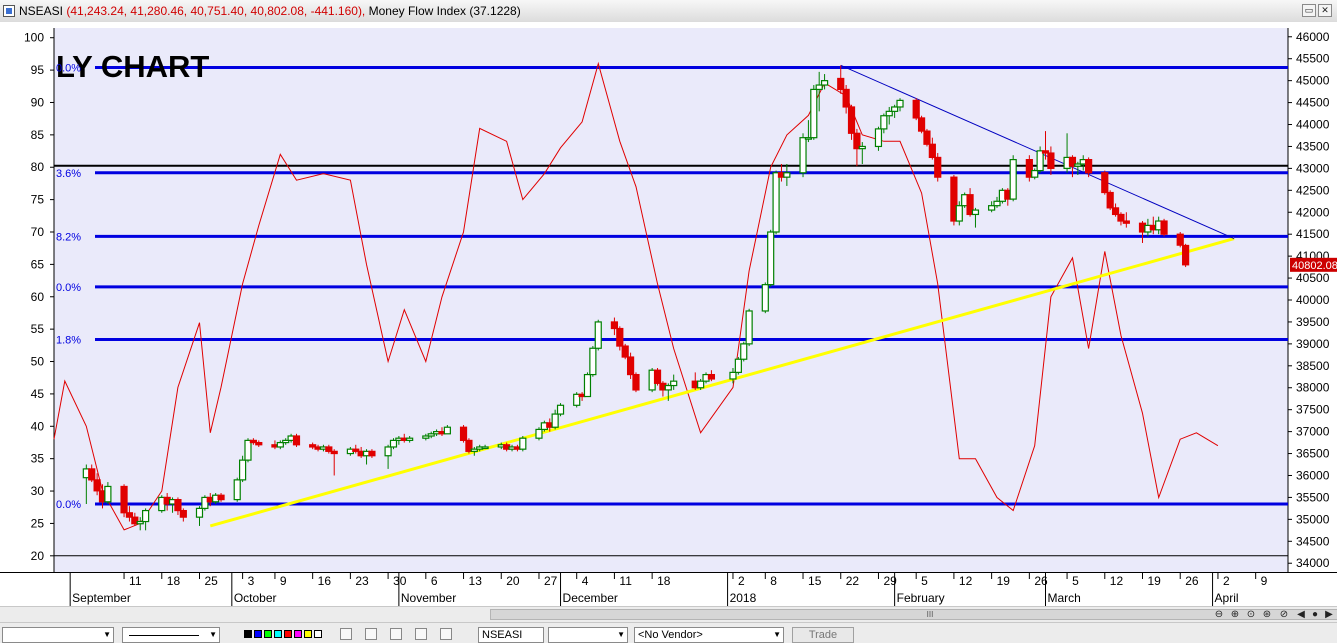 The height and width of the screenshot is (643, 1337). Describe the element at coordinates (1301, 615) in the screenshot. I see `scroll-left-icon: ◀` at that location.